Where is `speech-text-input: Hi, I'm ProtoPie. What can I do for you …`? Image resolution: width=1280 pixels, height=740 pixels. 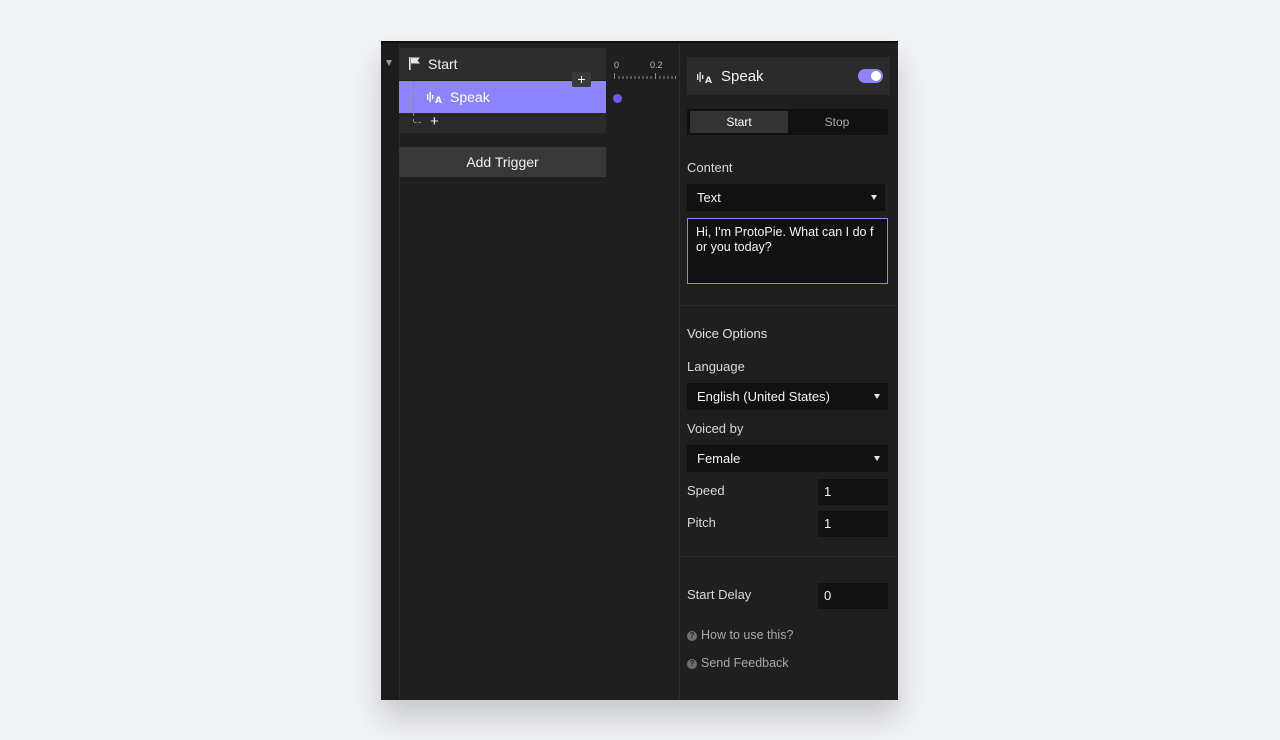 speech-text-input: Hi, I'm ProtoPie. What can I do for you … is located at coordinates (787, 251).